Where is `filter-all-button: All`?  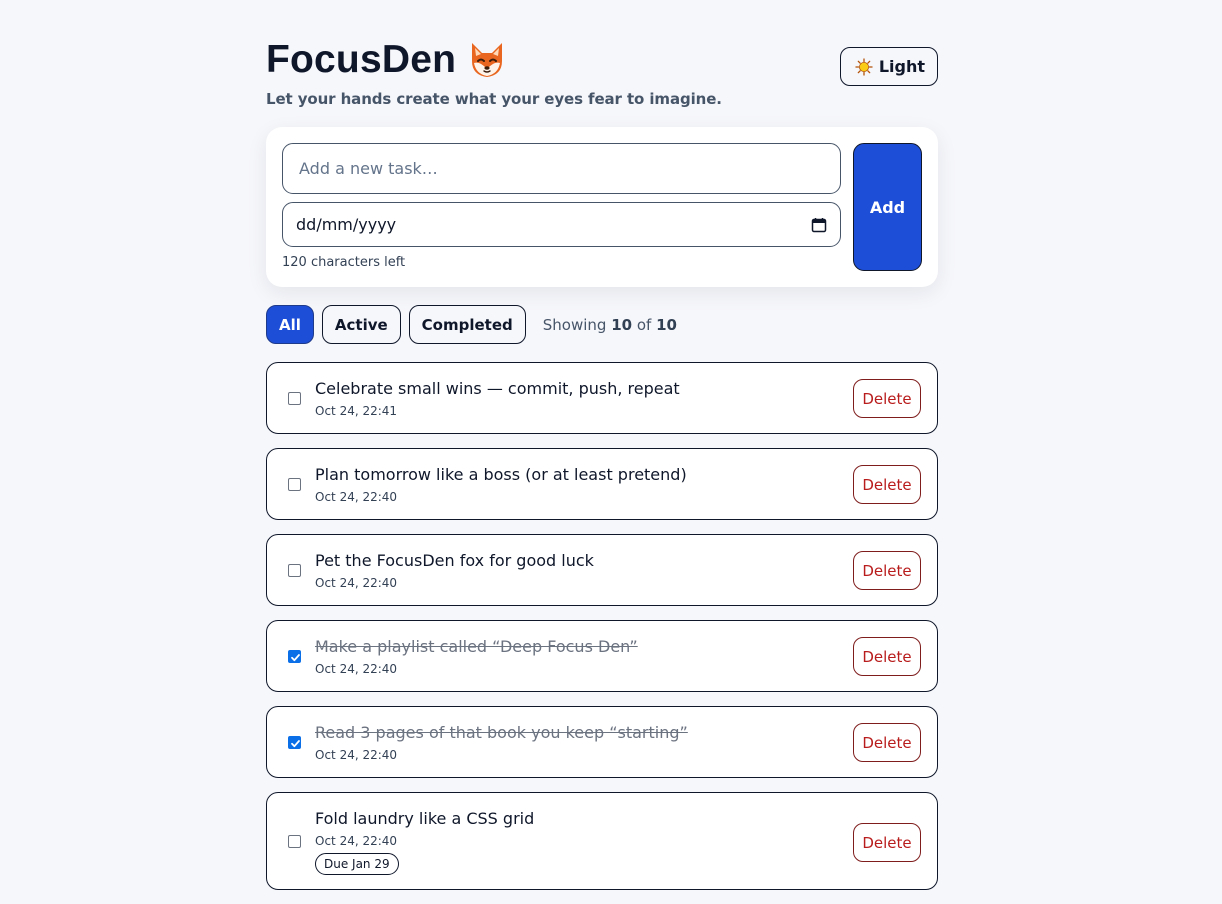
filter-all-button: All is located at coordinates (290, 324).